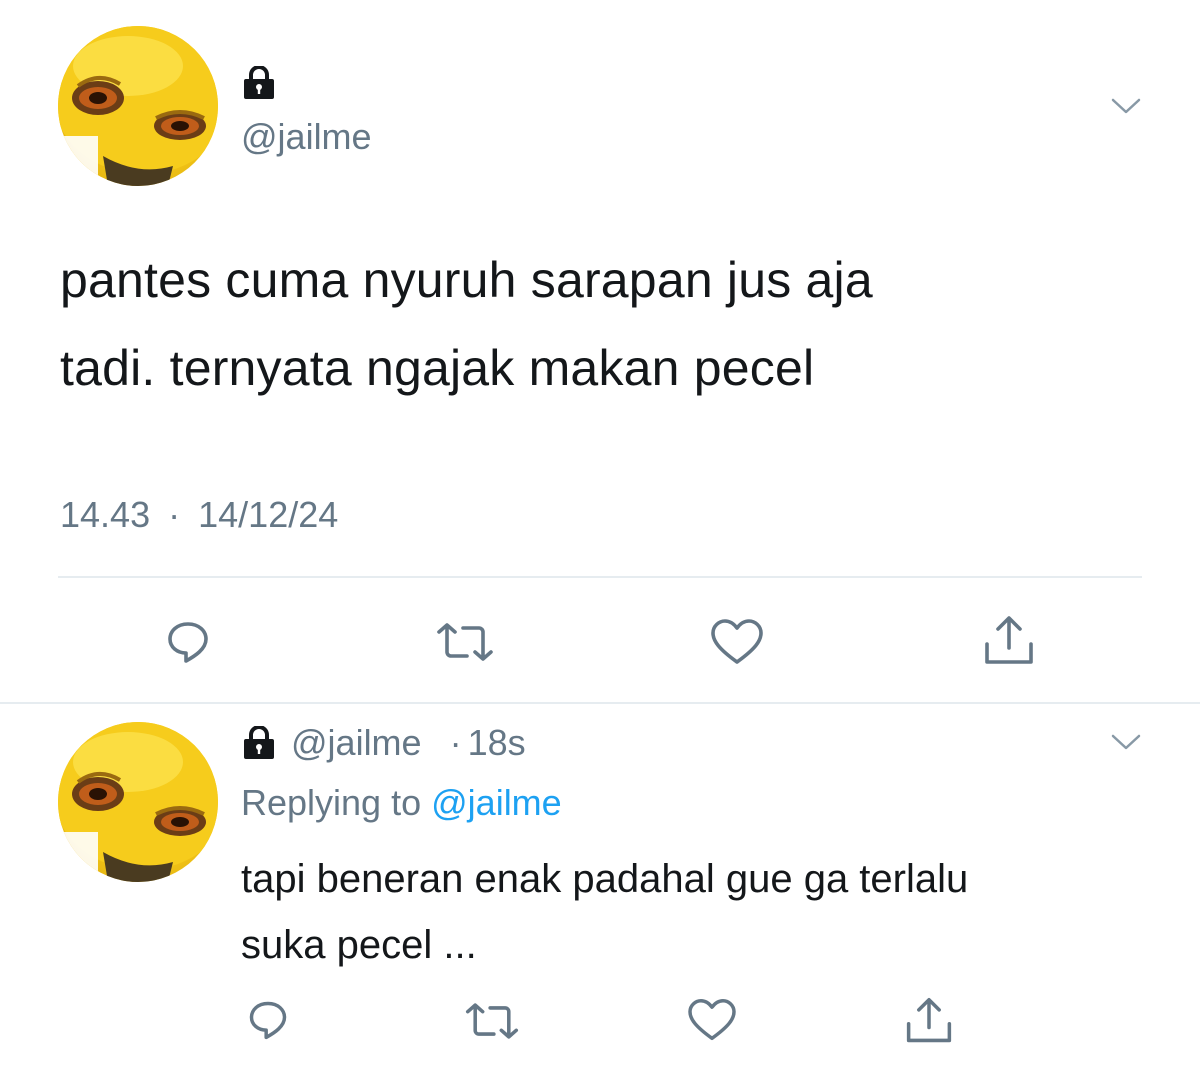  What do you see at coordinates (437, 368) in the screenshot?
I see `tweet-text-line: tadi. ternyata ngajak makan pecel` at bounding box center [437, 368].